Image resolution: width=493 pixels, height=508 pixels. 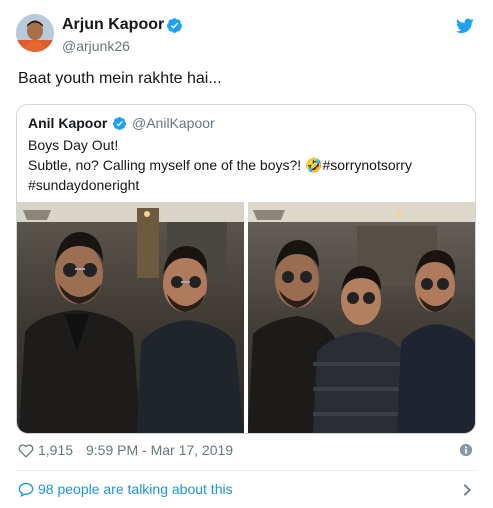 What do you see at coordinates (26, 450) in the screenshot?
I see `heart-icon` at bounding box center [26, 450].